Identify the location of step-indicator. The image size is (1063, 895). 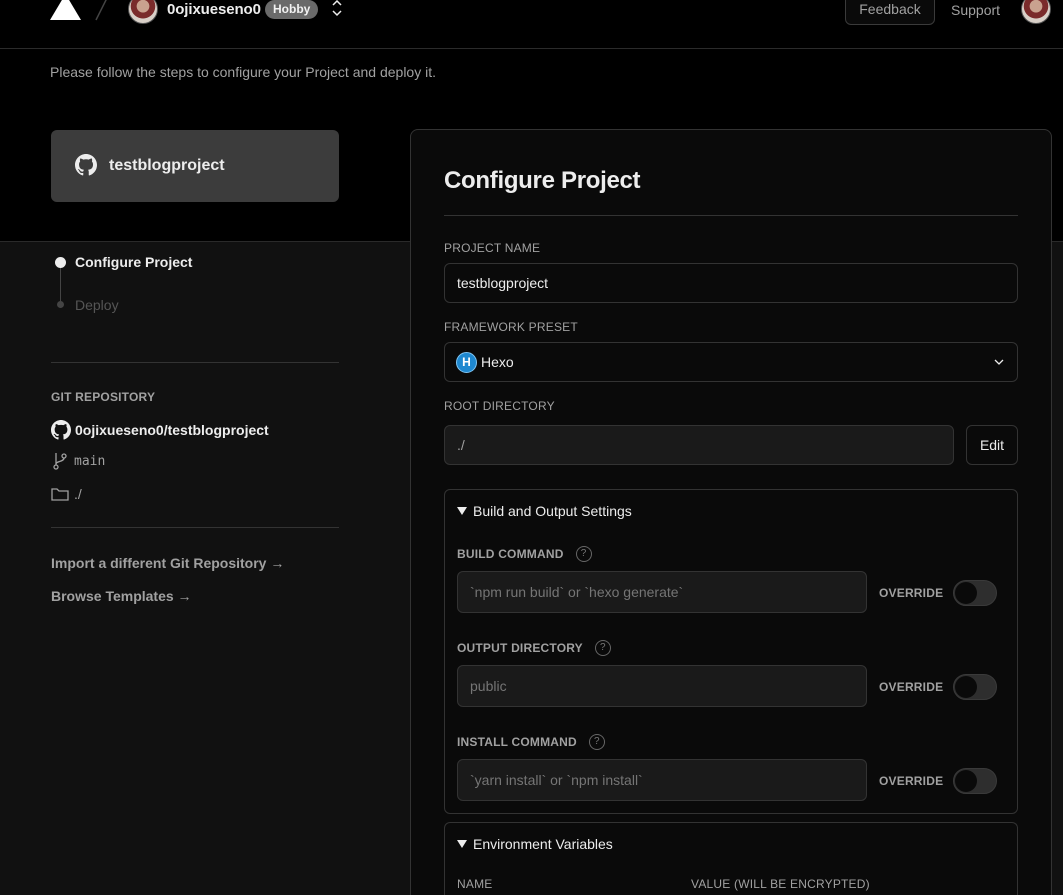
(60, 304).